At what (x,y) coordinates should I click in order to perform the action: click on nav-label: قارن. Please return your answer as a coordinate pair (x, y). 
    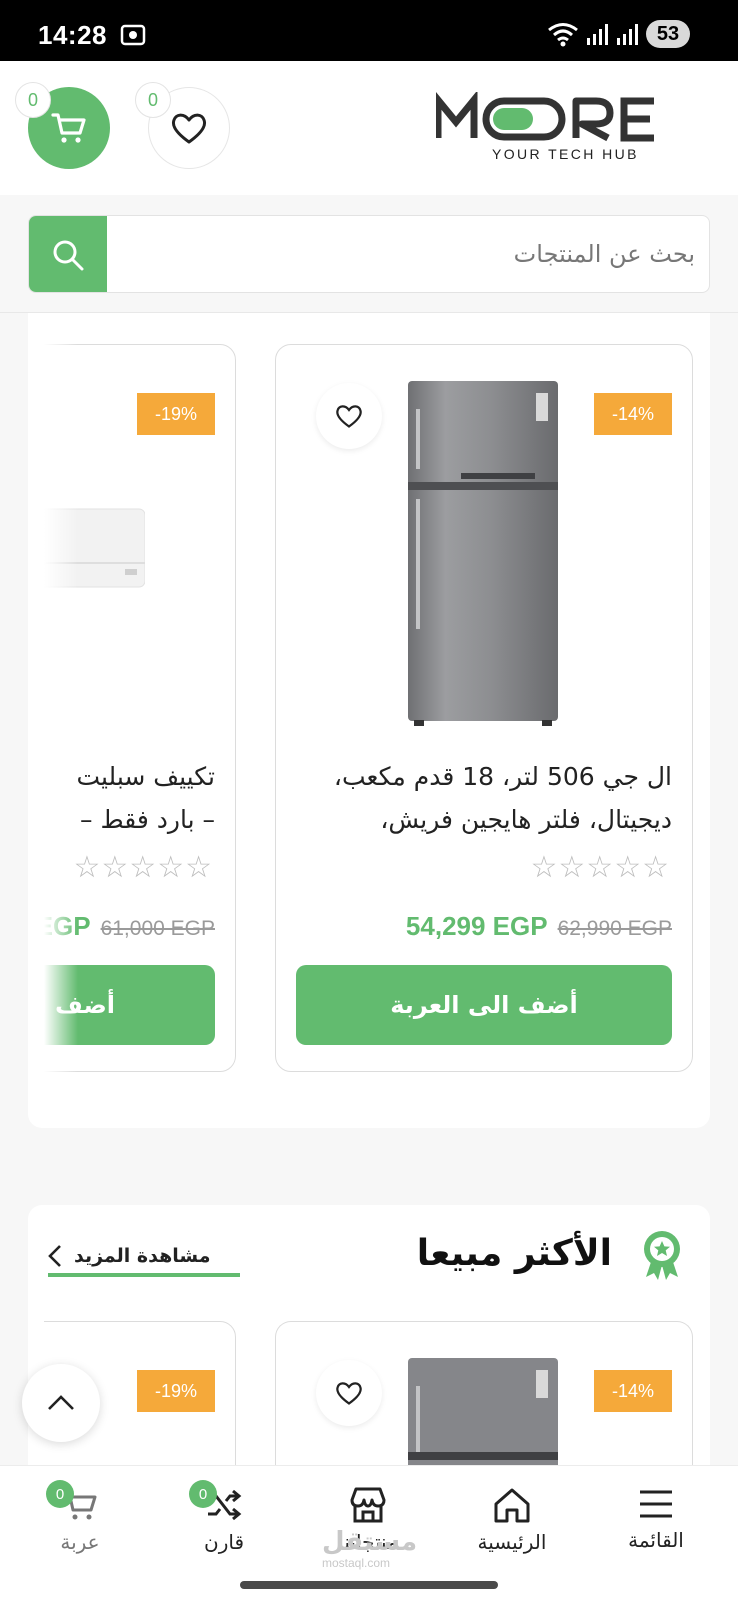
    Looking at the image, I should click on (224, 1542).